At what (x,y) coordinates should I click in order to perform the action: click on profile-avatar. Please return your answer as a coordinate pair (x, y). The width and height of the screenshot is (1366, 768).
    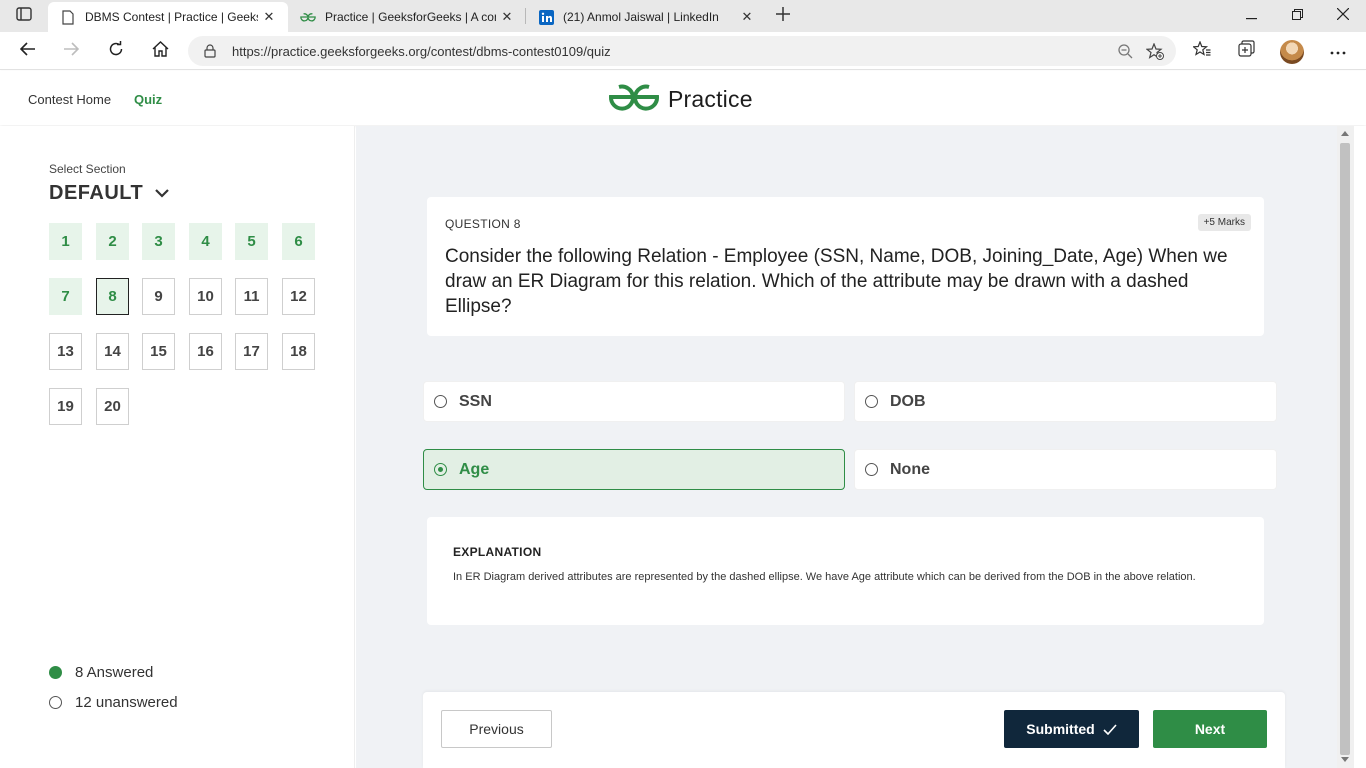
    Looking at the image, I should click on (1292, 52).